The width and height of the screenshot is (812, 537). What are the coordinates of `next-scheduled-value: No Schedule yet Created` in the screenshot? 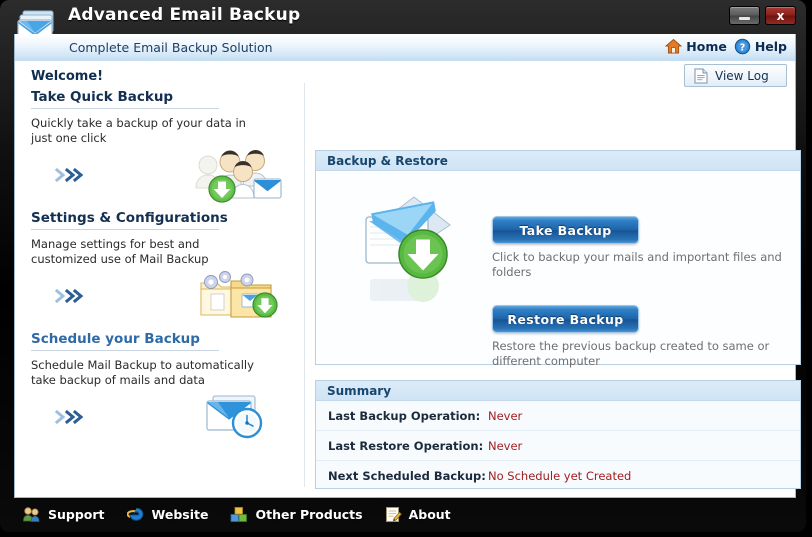 It's located at (560, 476).